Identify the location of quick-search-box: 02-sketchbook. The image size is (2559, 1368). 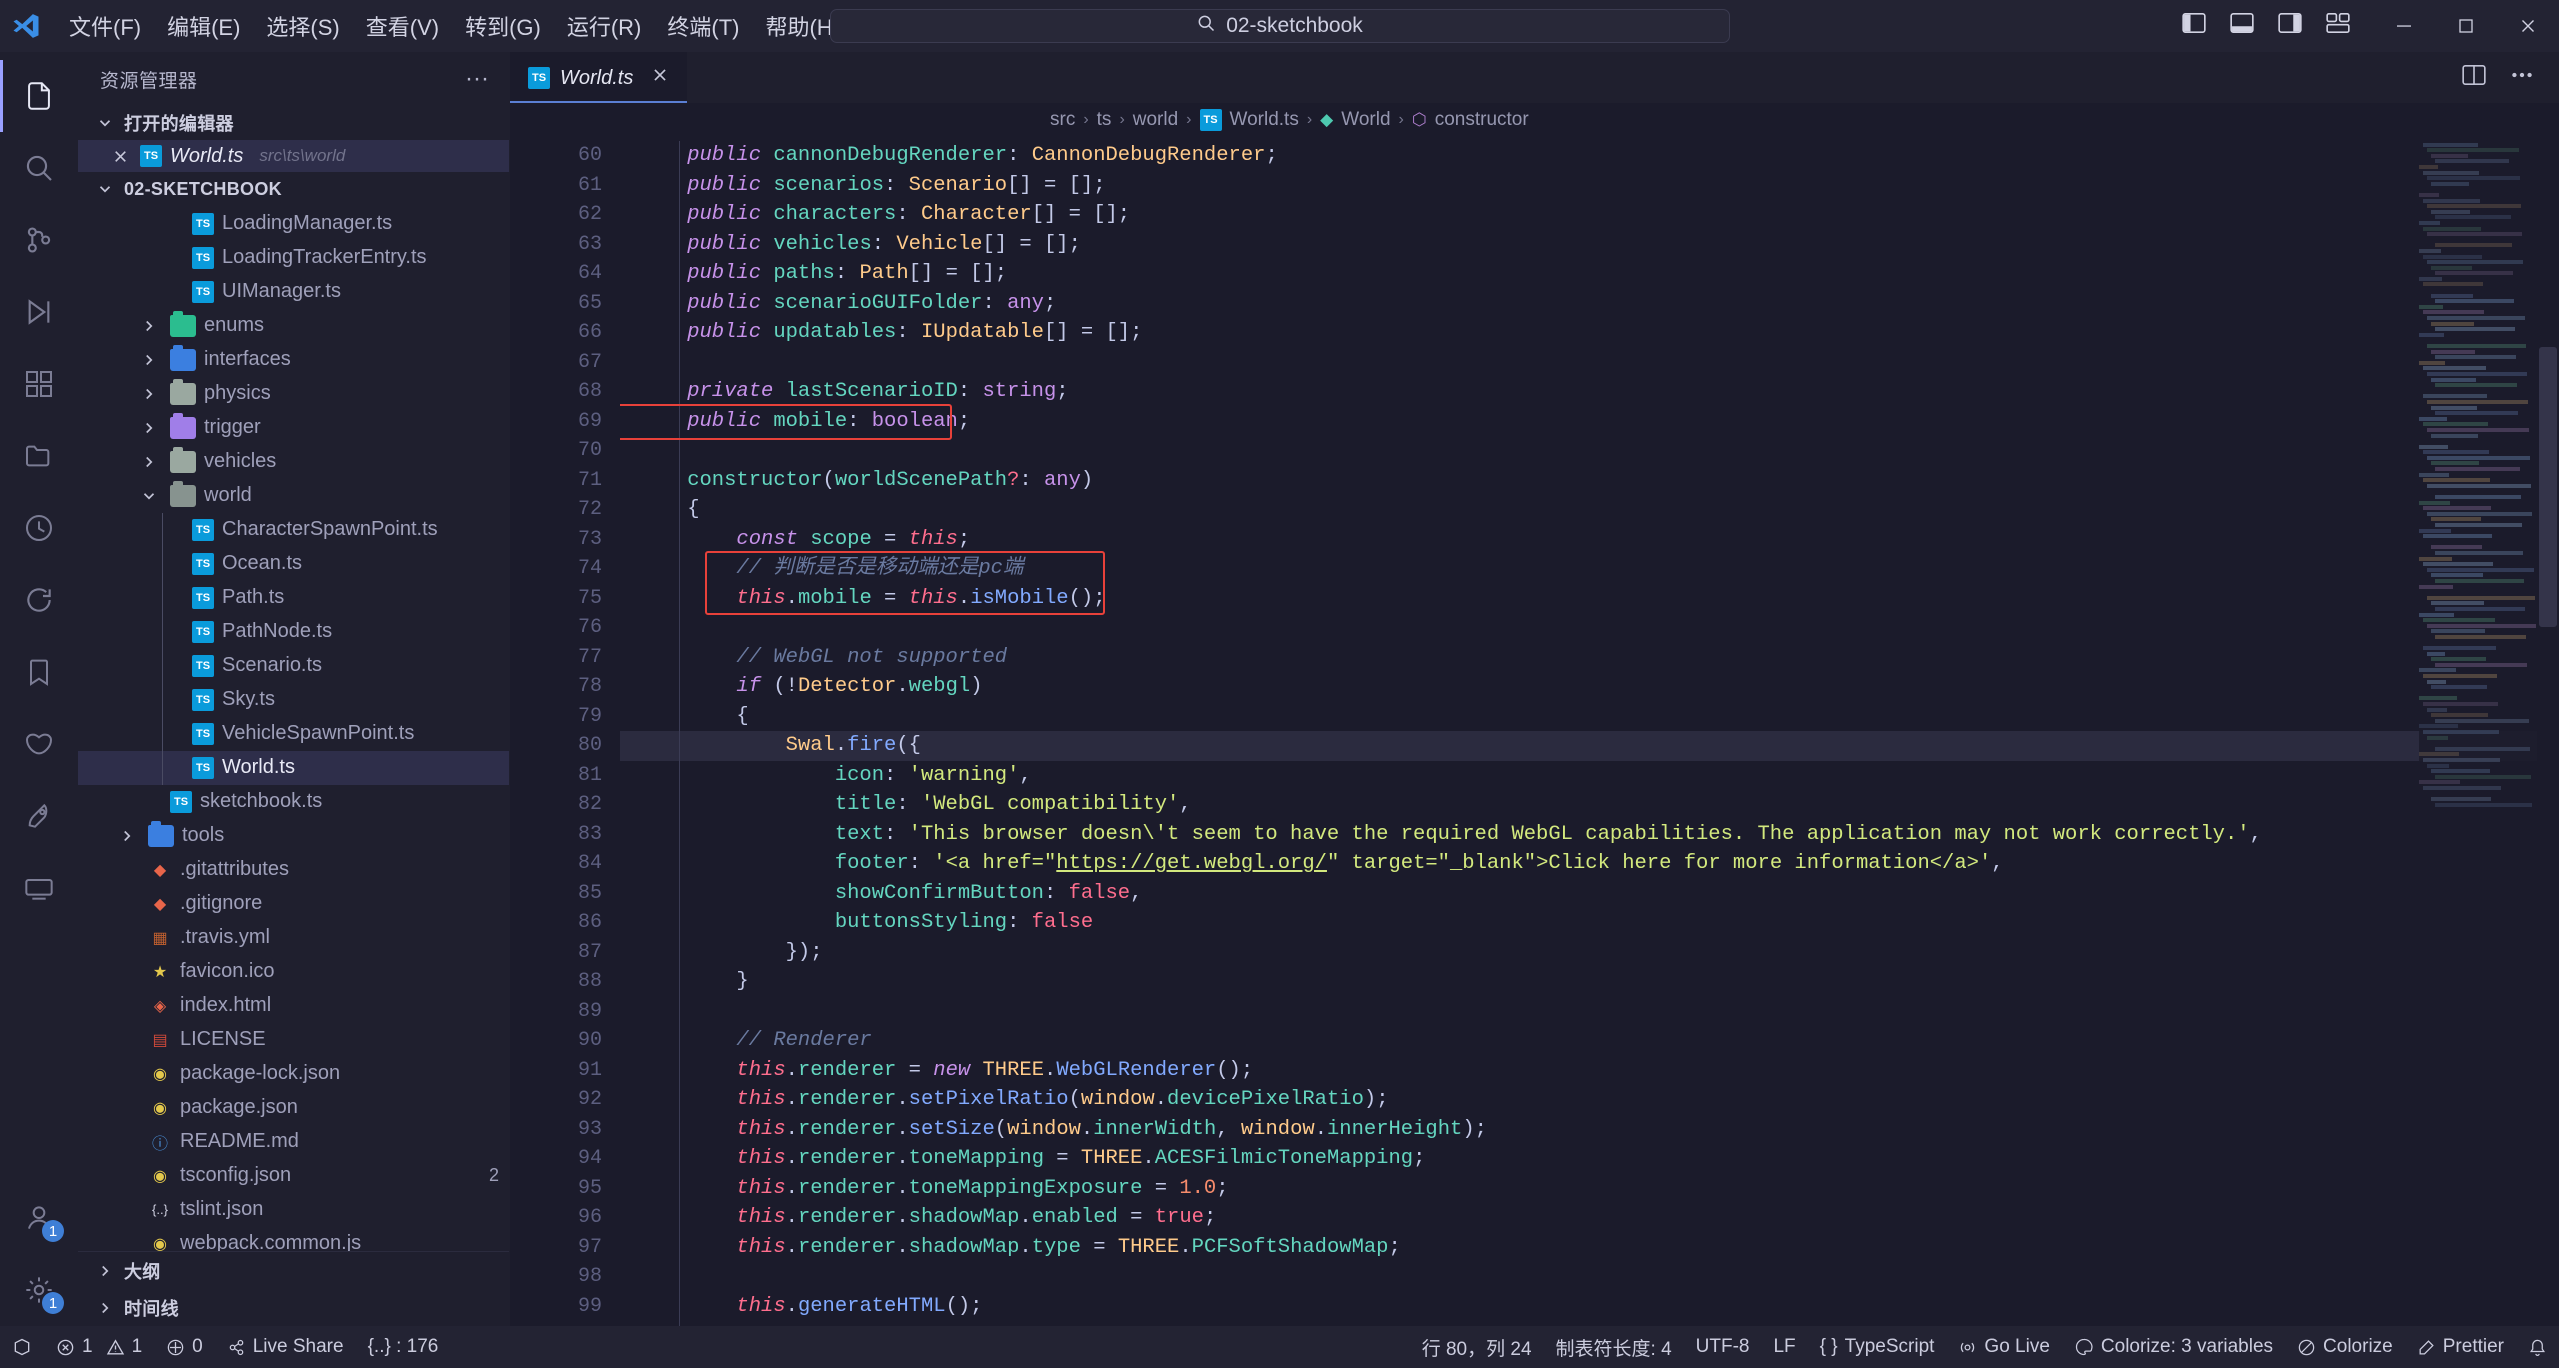
(1279, 26).